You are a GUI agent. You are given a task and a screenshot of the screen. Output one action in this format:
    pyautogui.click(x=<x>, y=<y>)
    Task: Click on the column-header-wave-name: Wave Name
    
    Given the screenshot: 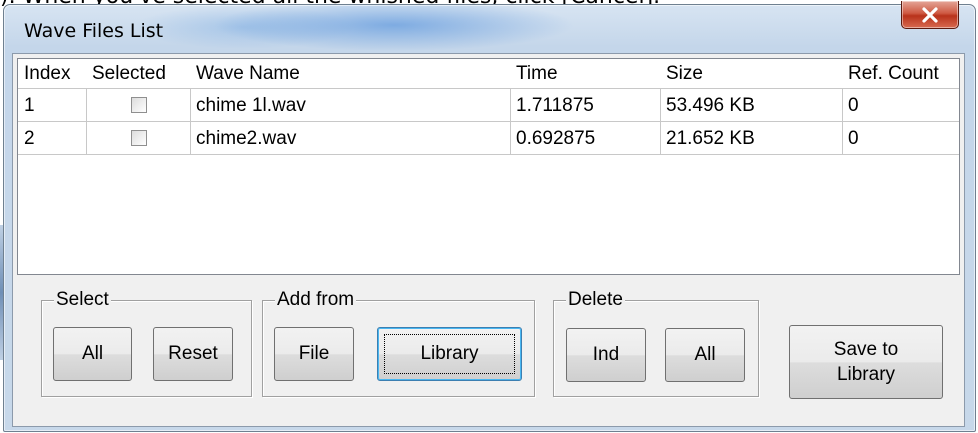 What is the action you would take?
    pyautogui.click(x=350, y=73)
    